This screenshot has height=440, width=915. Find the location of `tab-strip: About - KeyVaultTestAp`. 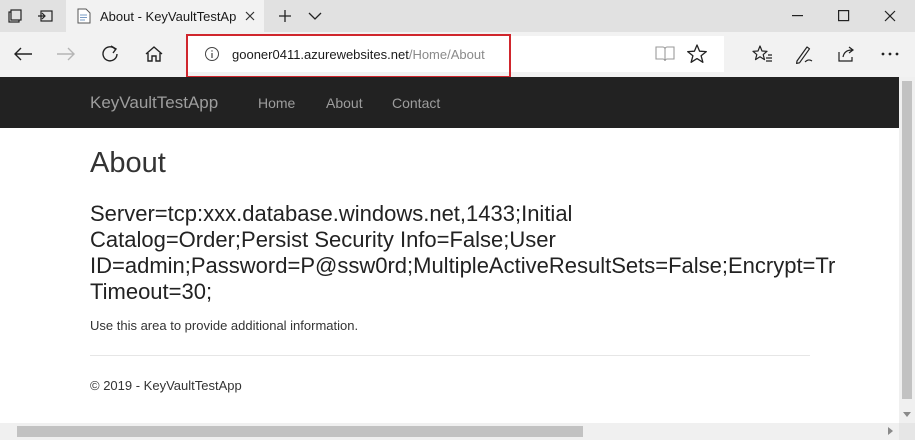

tab-strip: About - KeyVaultTestAp is located at coordinates (457, 16).